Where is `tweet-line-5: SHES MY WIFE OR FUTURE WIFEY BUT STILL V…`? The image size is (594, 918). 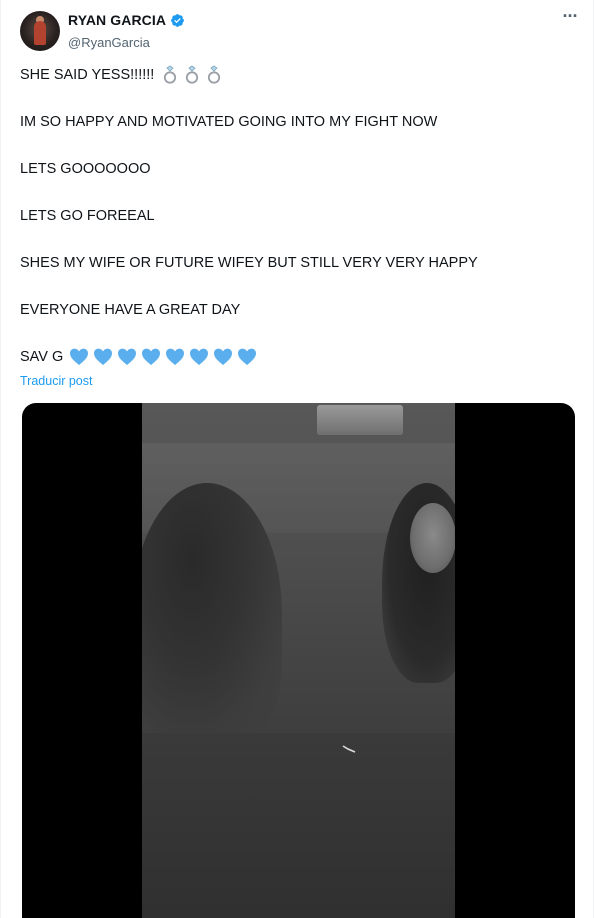 tweet-line-5: SHES MY WIFE OR FUTURE WIFEY BUT STILL V… is located at coordinates (249, 263).